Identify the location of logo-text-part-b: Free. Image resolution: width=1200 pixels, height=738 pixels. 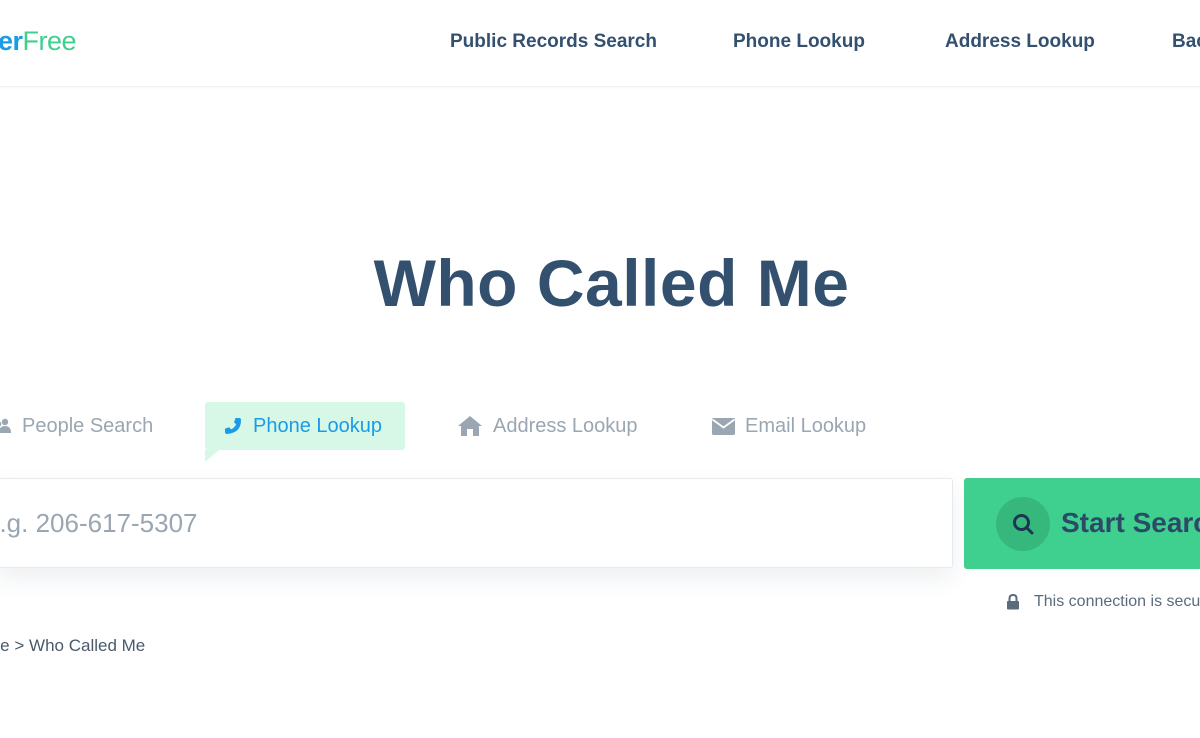
(49, 41).